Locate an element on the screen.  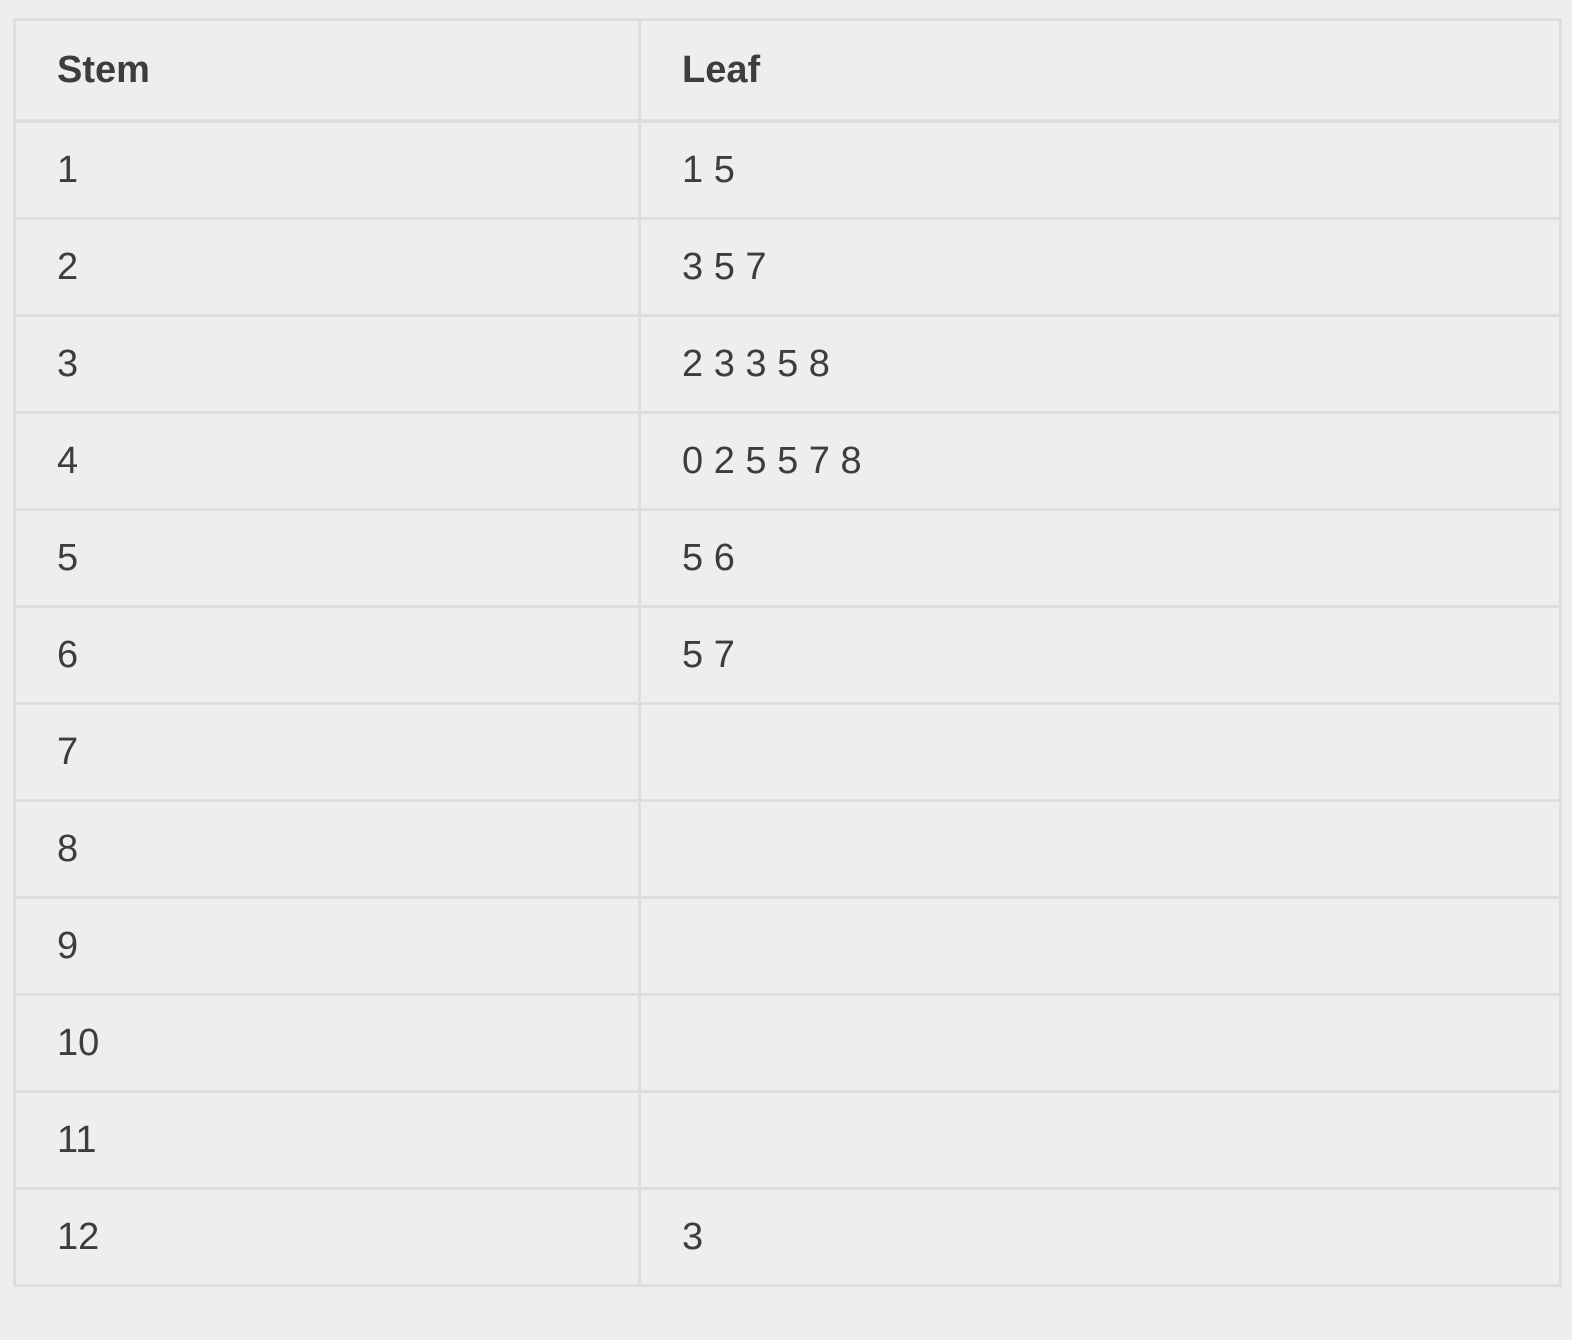
stem-cell: 1 is located at coordinates (327, 169).